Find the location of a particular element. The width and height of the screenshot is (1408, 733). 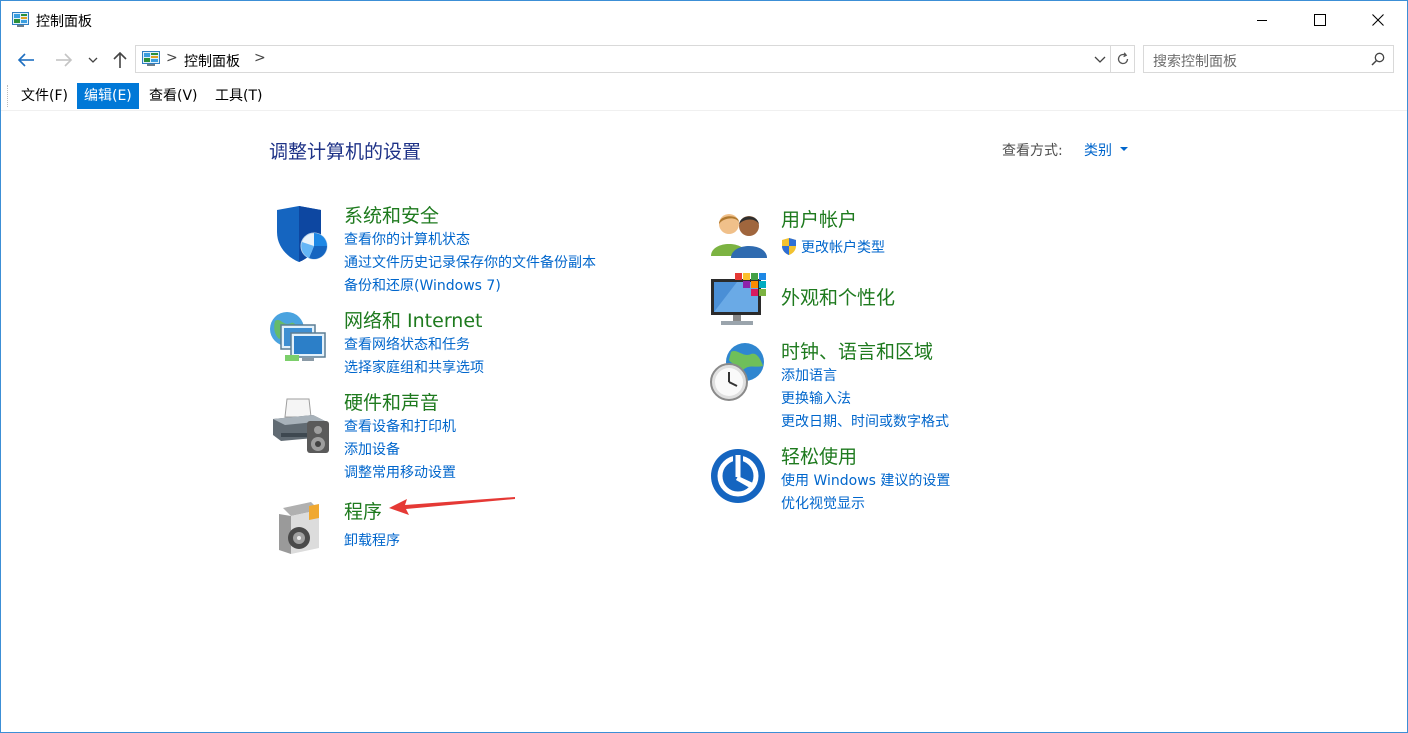

link-optimize-visual-display: 优化视觉显示 is located at coordinates (823, 503).